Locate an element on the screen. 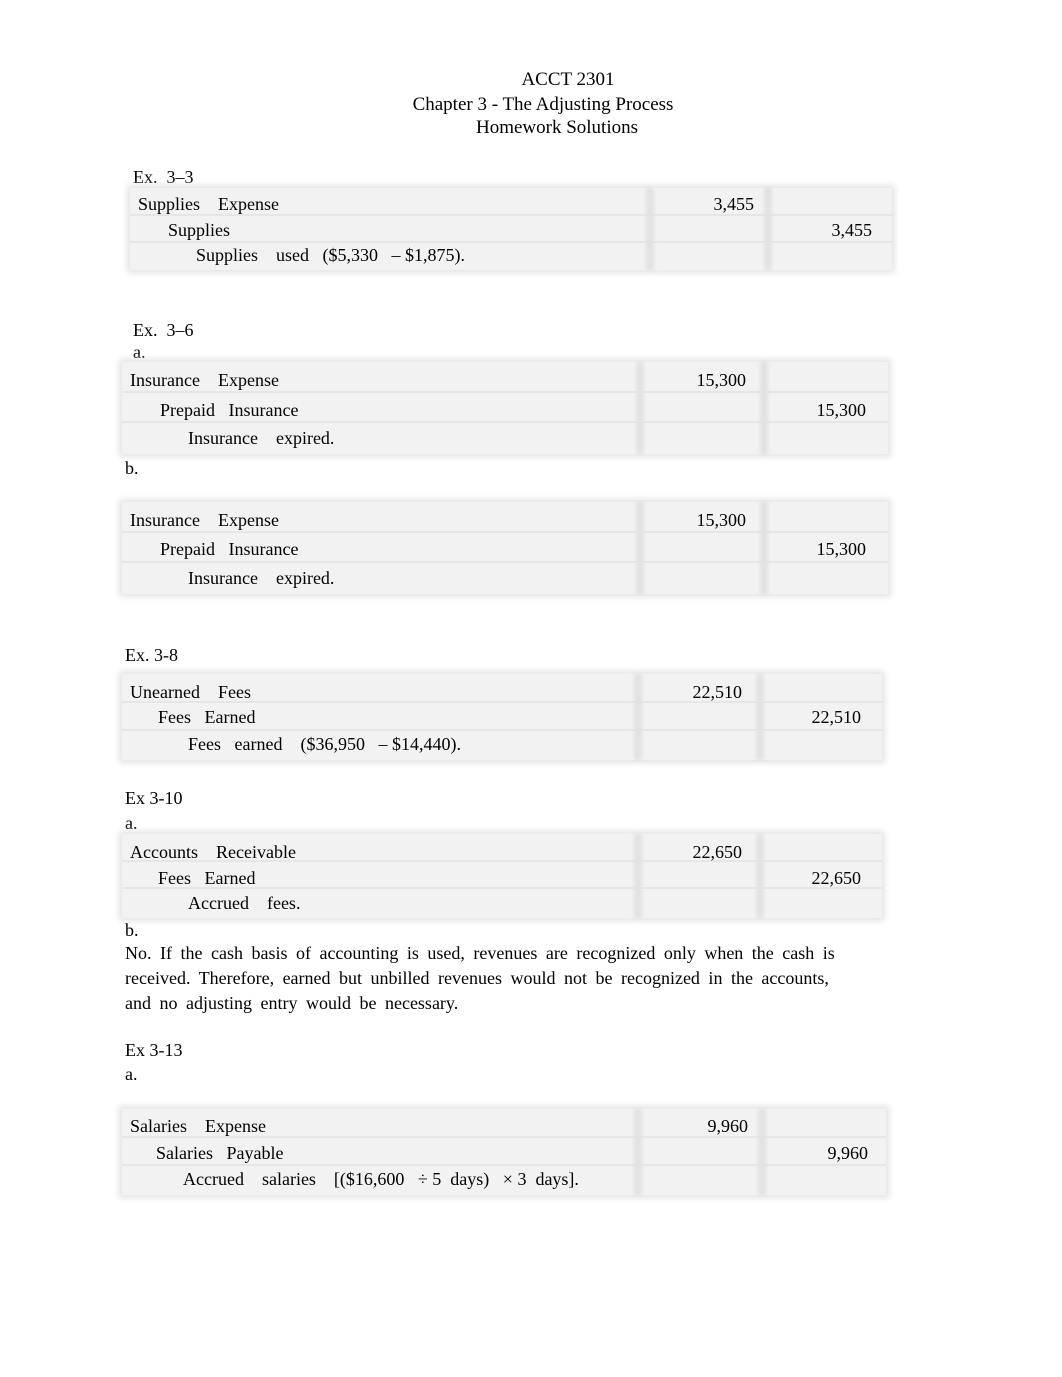 This screenshot has height=1377, width=1062. section-title-ex-3-3: Ex. 3–3 is located at coordinates (163, 177).